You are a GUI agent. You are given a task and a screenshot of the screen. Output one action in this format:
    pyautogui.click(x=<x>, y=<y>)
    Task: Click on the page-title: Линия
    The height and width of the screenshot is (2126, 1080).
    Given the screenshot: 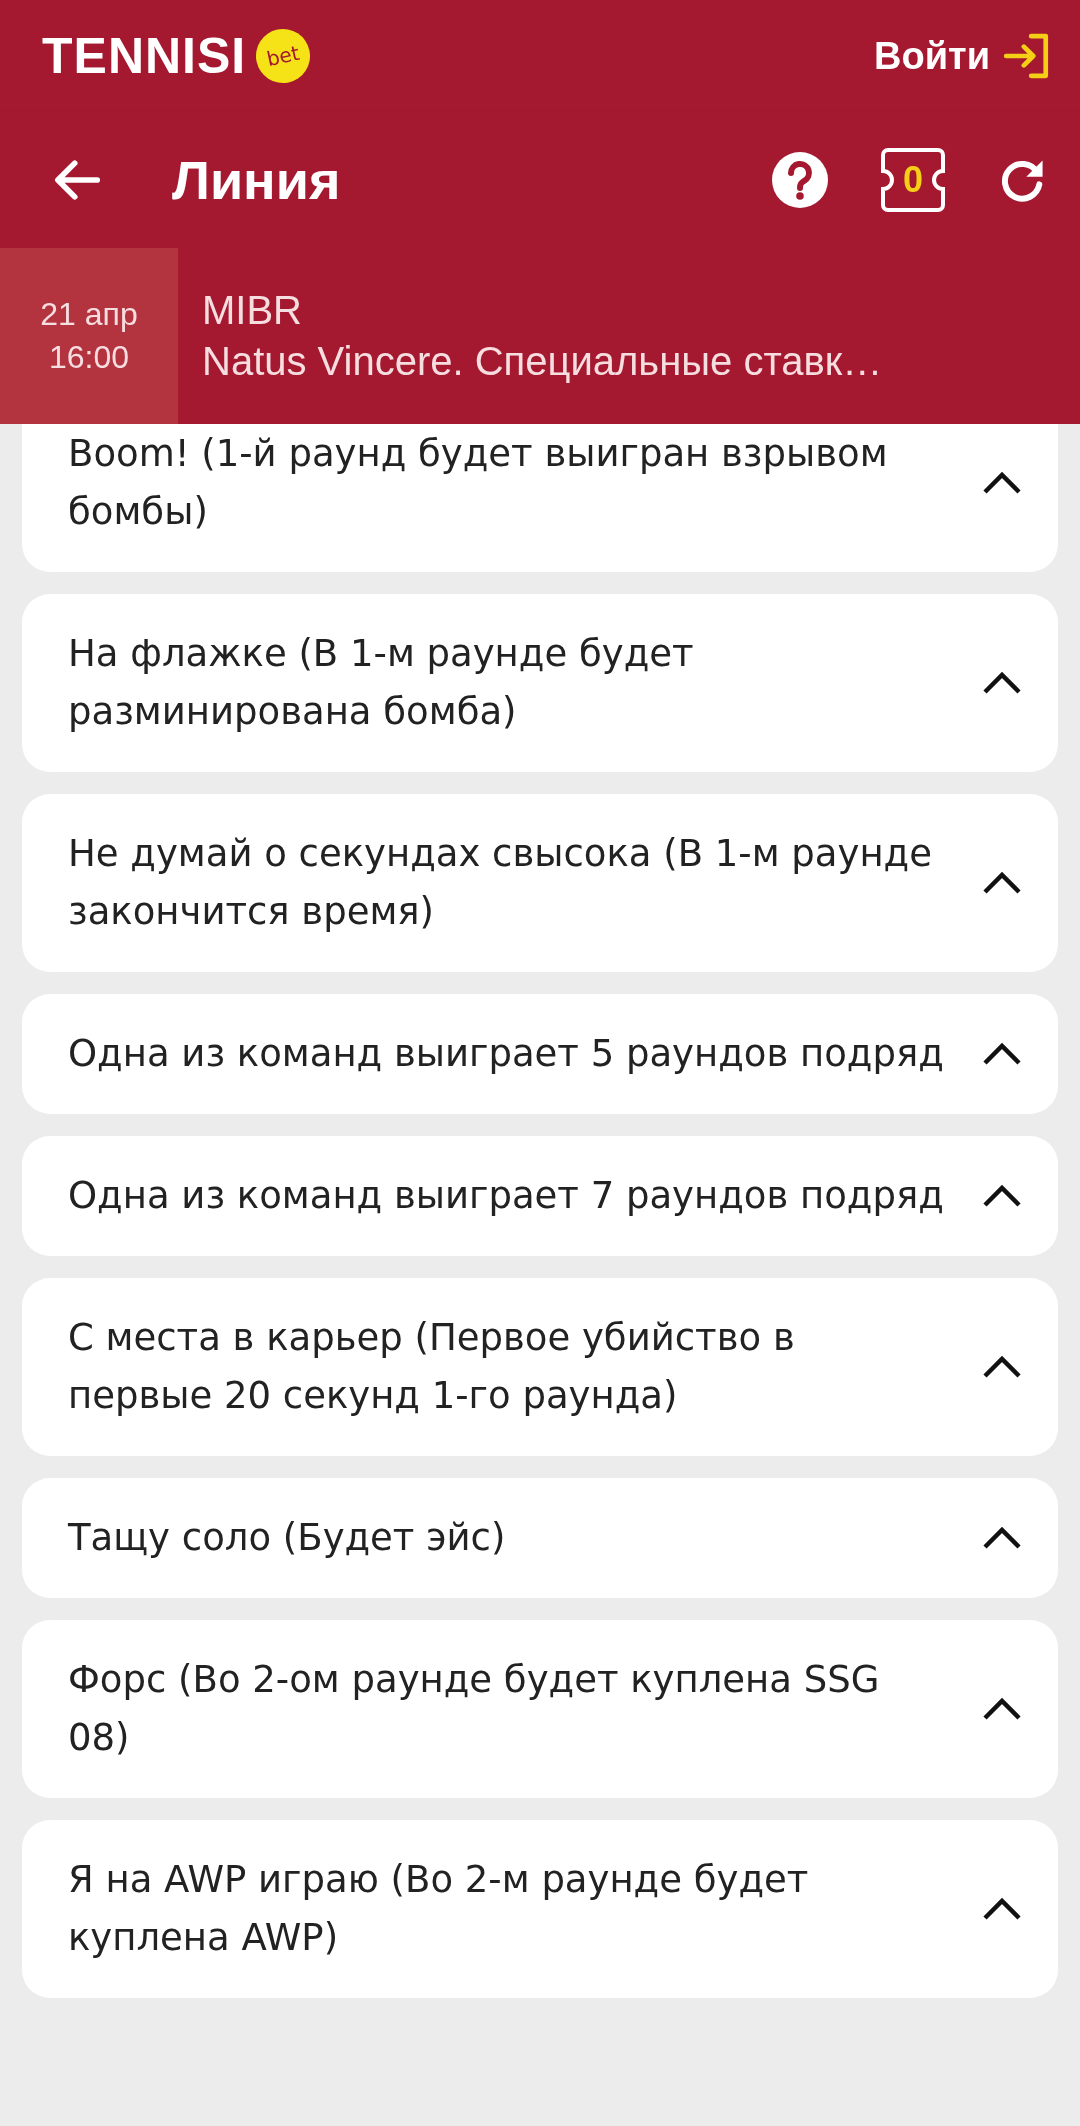 What is the action you would take?
    pyautogui.click(x=257, y=180)
    